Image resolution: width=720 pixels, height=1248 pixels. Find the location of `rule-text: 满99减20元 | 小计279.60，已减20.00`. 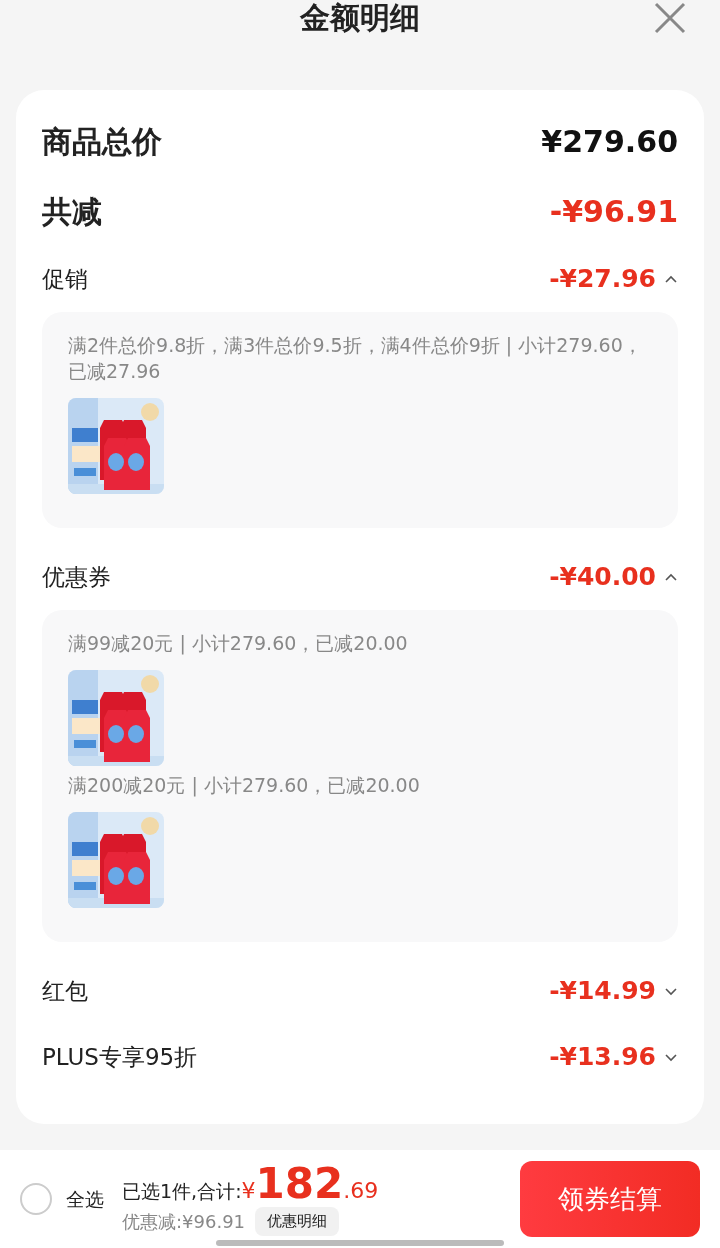

rule-text: 满99减20元 | 小计279.60，已减20.00 is located at coordinates (238, 643).